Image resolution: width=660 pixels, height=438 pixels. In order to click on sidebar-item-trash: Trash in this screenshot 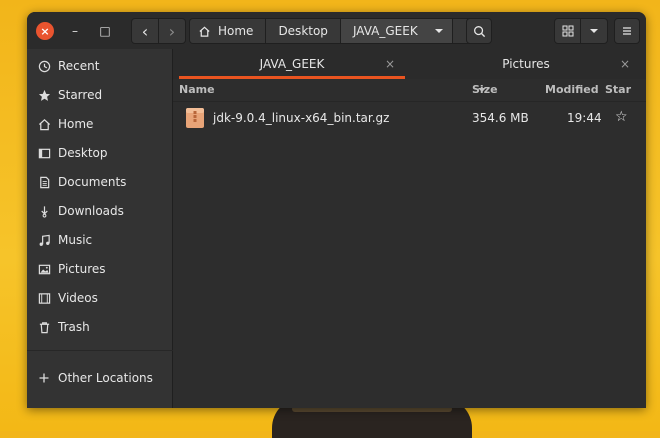, I will do `click(100, 327)`.